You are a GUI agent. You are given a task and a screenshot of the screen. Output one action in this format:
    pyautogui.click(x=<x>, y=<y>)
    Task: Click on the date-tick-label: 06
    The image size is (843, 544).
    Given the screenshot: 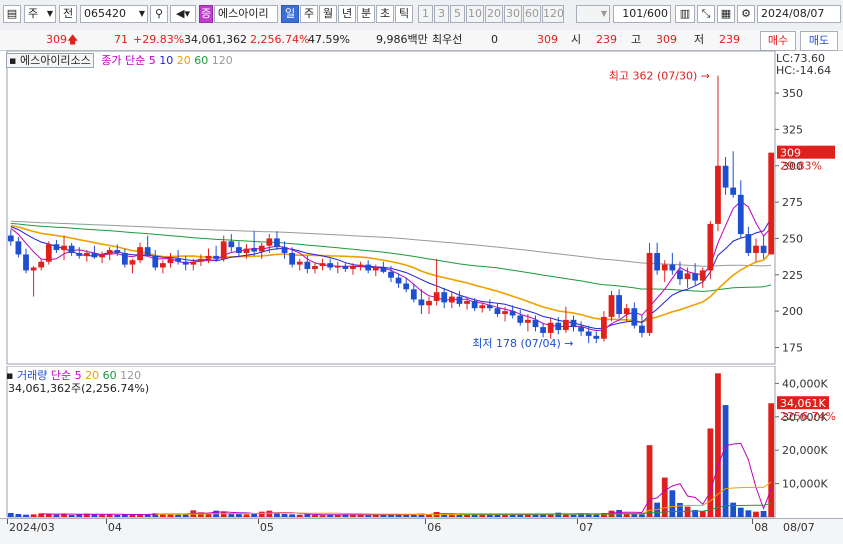 What is the action you would take?
    pyautogui.click(x=434, y=527)
    